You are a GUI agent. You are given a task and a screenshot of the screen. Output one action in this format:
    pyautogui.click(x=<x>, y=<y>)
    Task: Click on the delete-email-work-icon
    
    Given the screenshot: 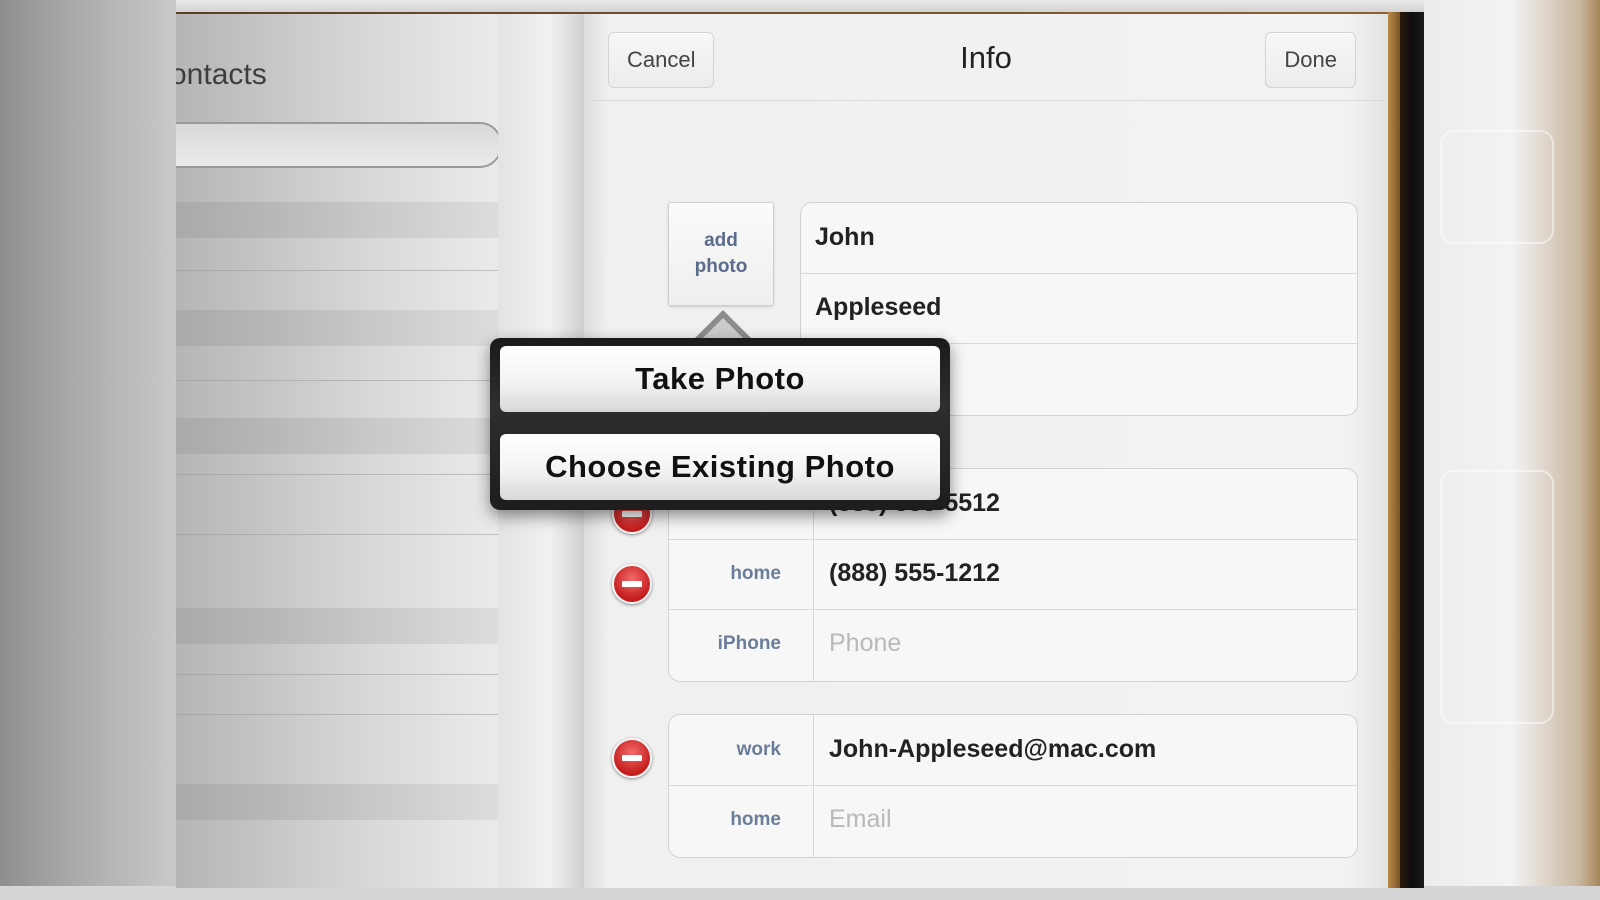 What is the action you would take?
    pyautogui.click(x=632, y=758)
    